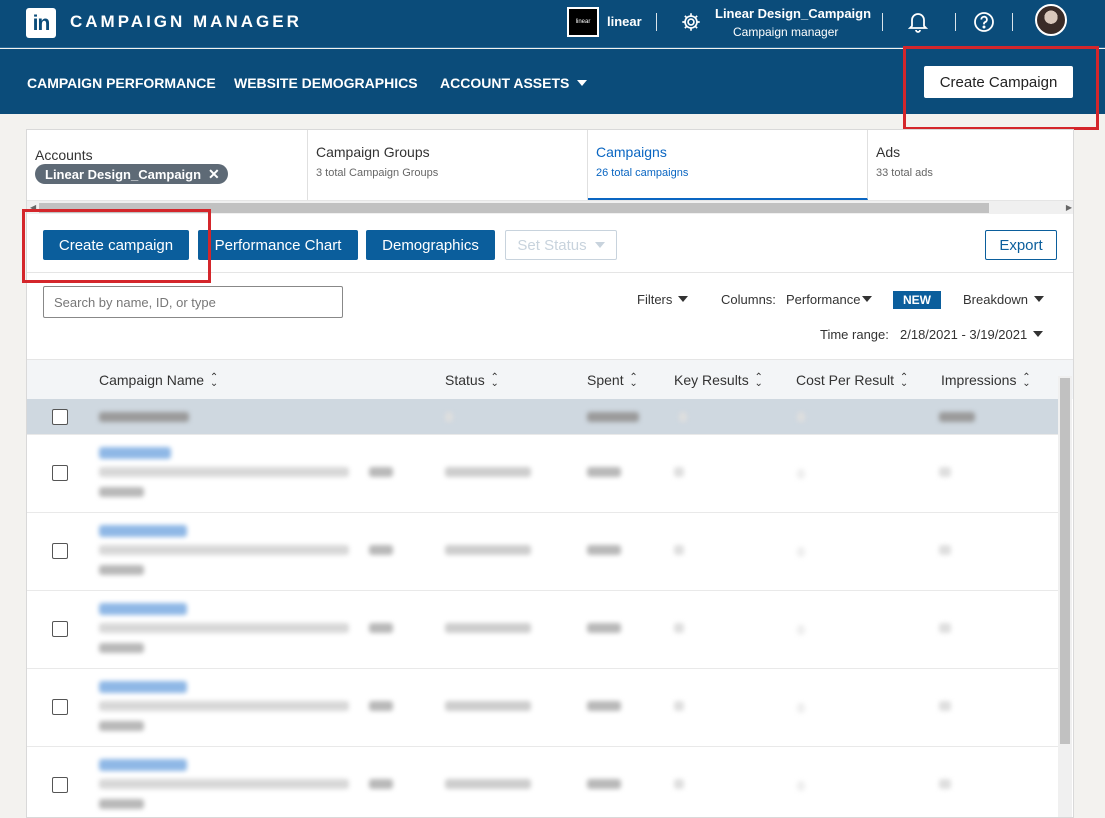  What do you see at coordinates (972, 334) in the screenshot?
I see `time-range-dropdown: 2/18/2021 - 3/19/2021` at bounding box center [972, 334].